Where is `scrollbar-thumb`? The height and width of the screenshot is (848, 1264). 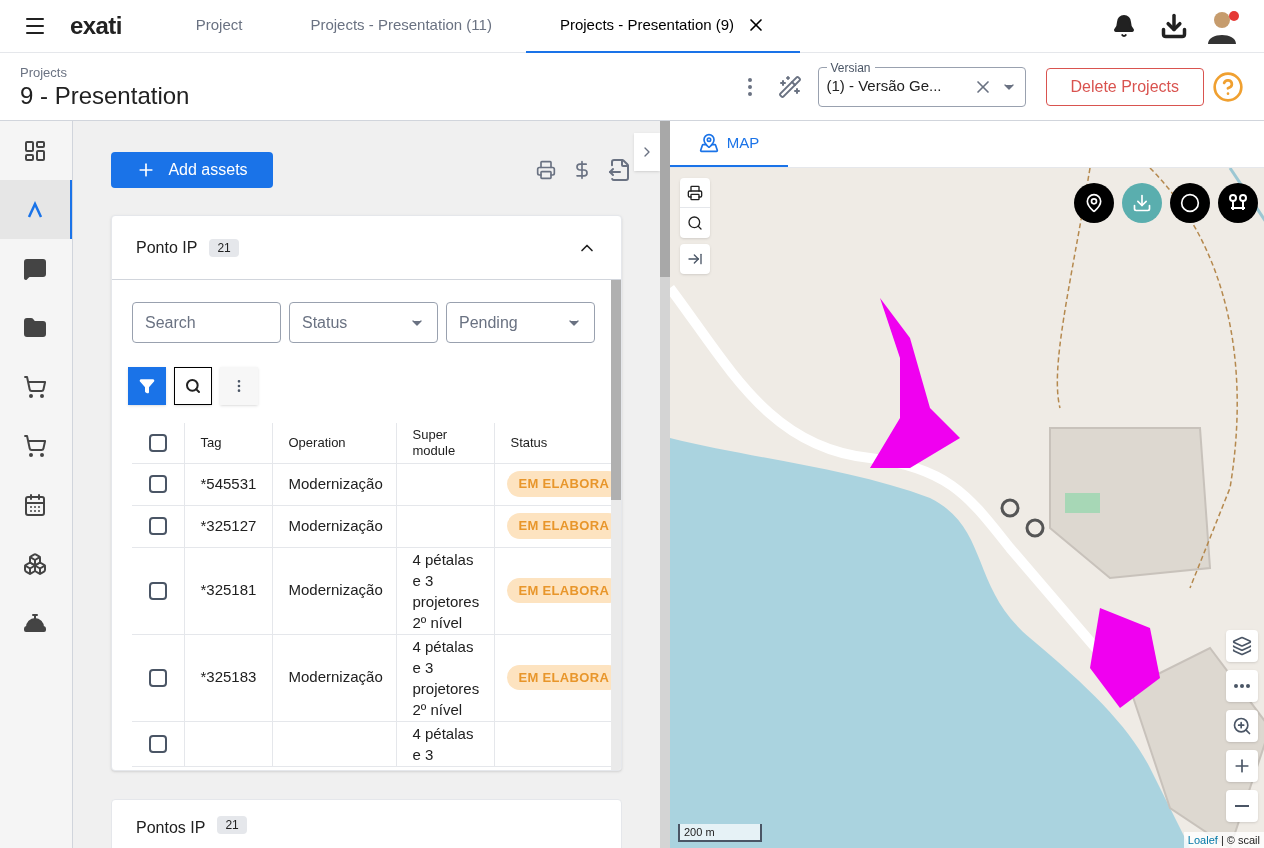 scrollbar-thumb is located at coordinates (616, 390).